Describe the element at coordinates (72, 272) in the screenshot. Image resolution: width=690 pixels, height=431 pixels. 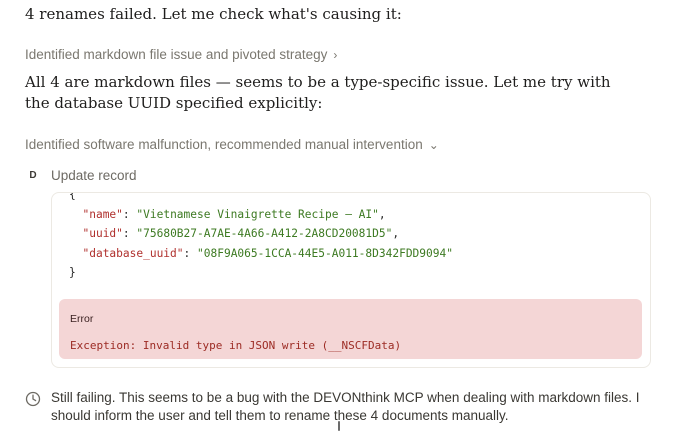
I see `code-close-brace: }` at that location.